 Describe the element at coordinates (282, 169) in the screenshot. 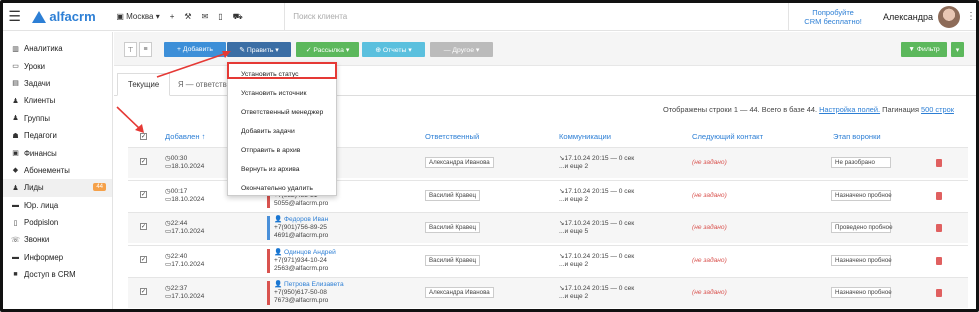

I see `dropdown-item: Вернуть из архива` at that location.